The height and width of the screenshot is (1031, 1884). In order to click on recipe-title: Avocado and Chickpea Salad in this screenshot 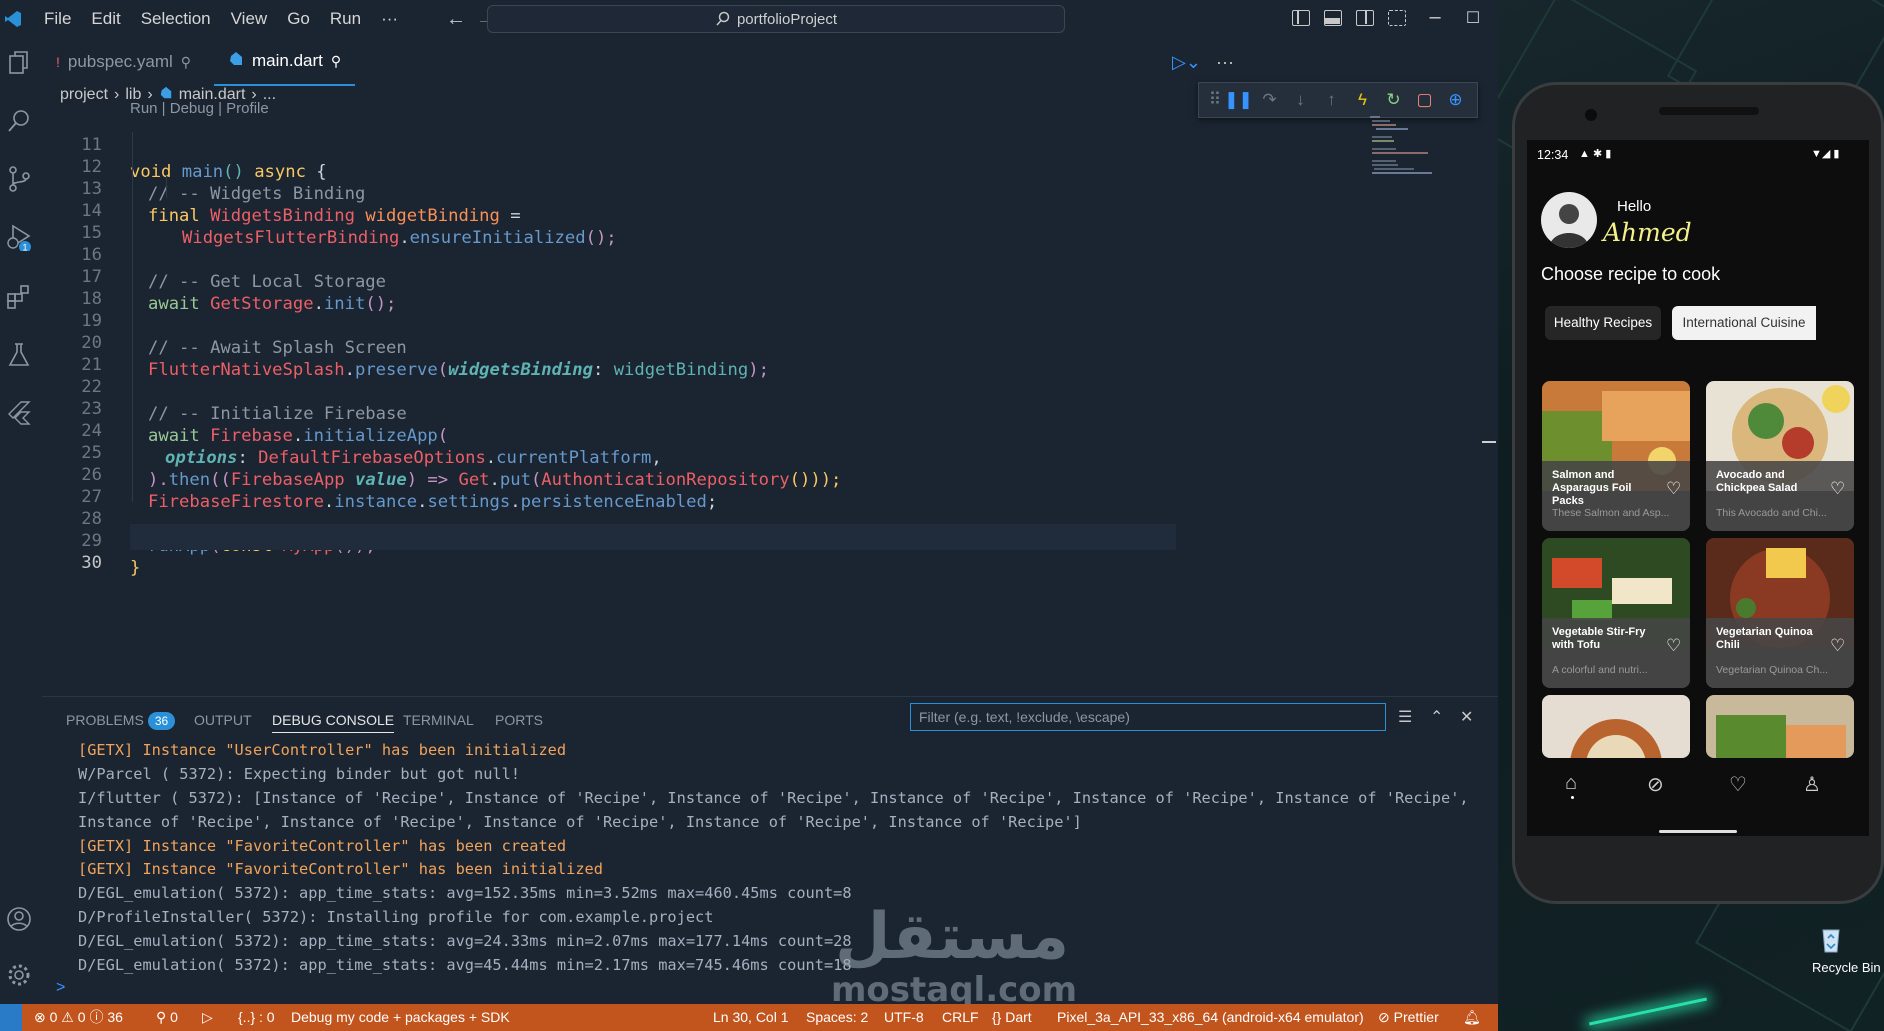, I will do `click(1757, 481)`.